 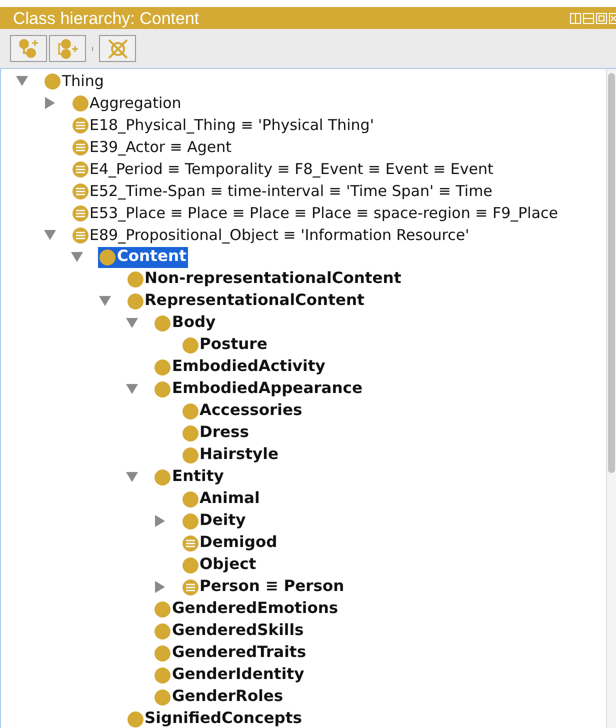 What do you see at coordinates (143, 257) in the screenshot?
I see `class-node: Content` at bounding box center [143, 257].